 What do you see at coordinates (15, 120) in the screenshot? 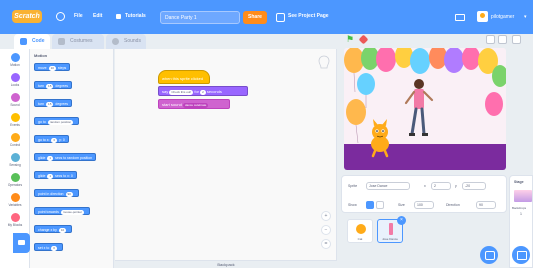
I see `category-events: Events` at bounding box center [15, 120].